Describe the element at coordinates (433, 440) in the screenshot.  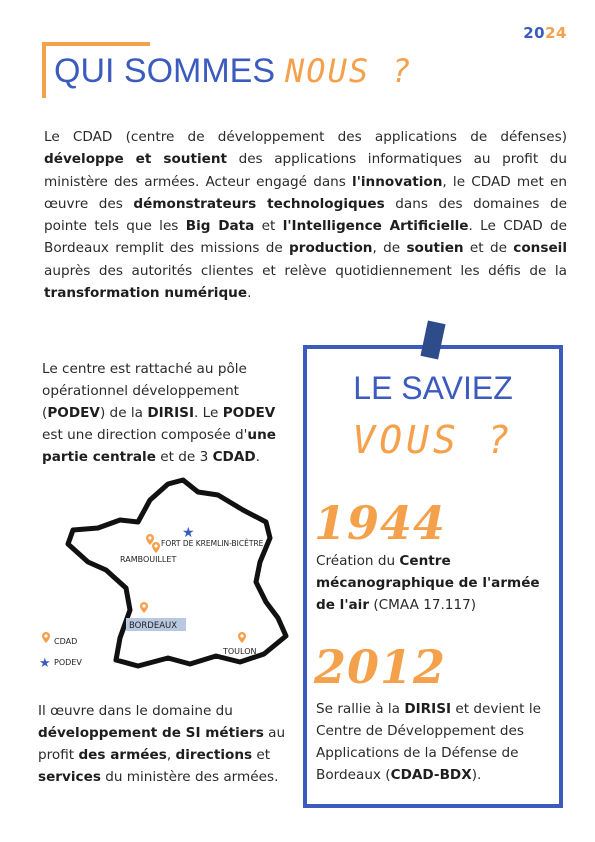
I see `box-hand-title: VOUS ?` at that location.